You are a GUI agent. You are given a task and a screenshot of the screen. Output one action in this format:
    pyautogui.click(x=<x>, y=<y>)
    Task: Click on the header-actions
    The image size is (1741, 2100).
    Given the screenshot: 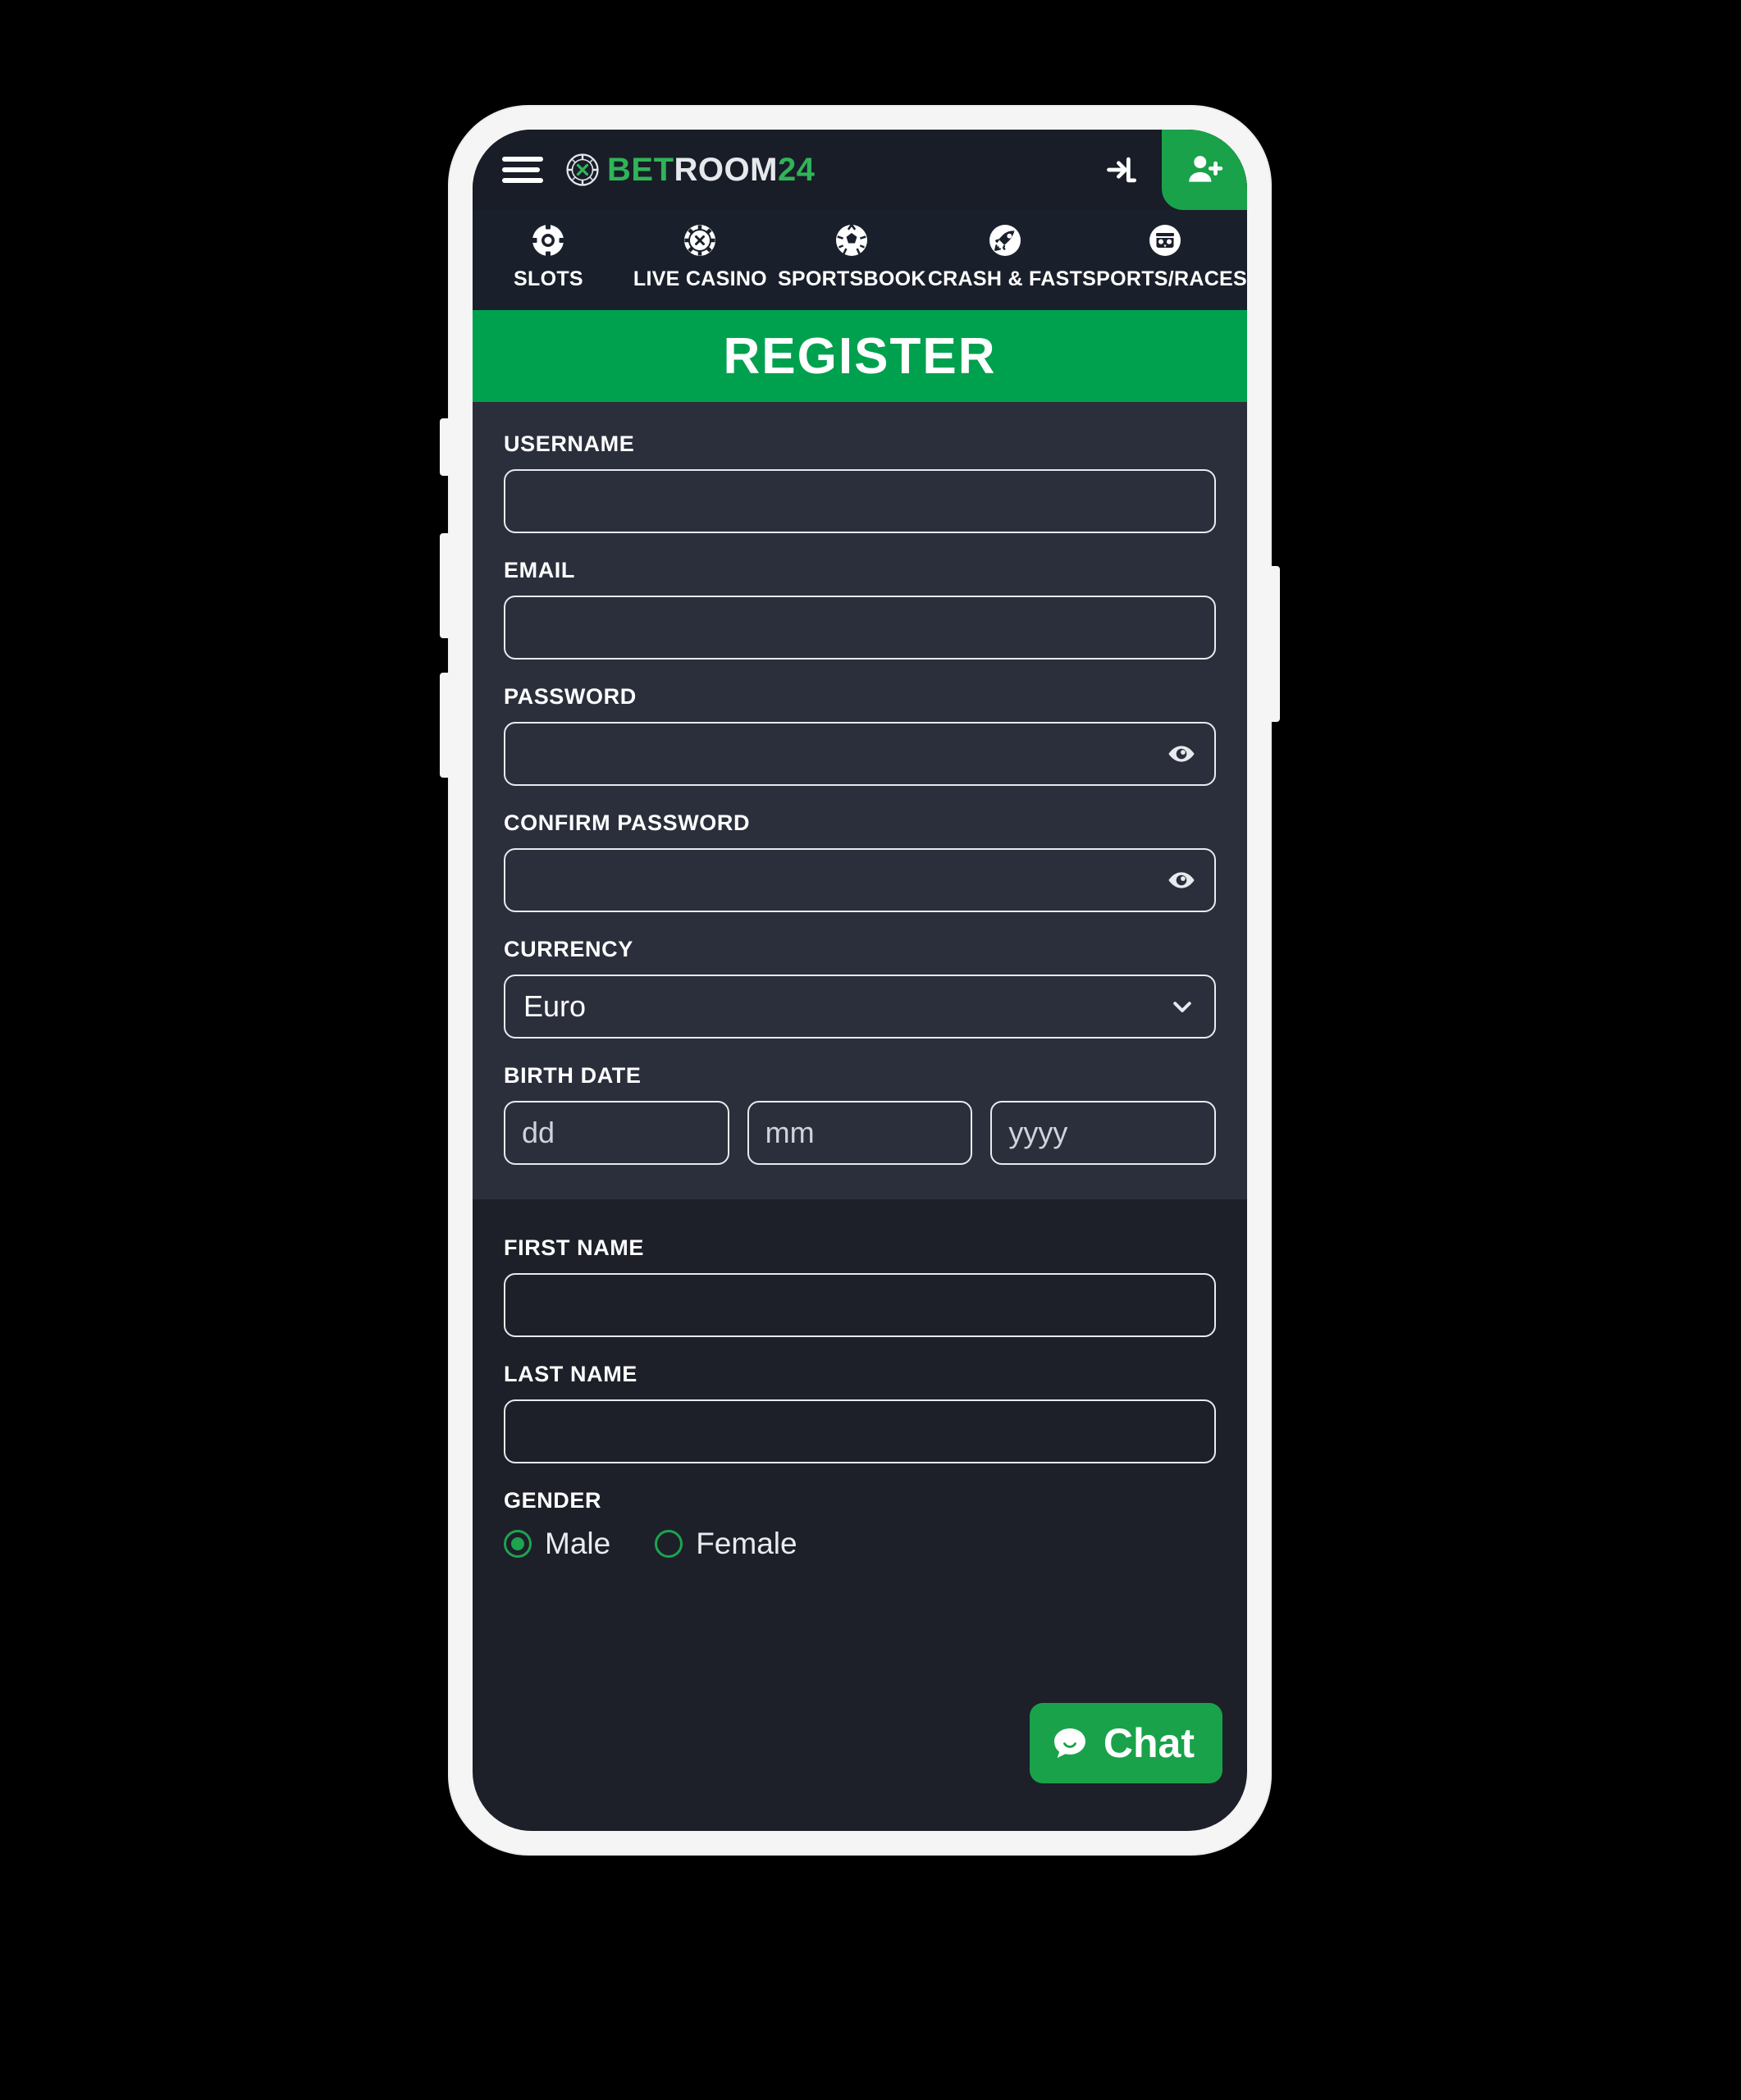 What is the action you would take?
    pyautogui.click(x=1165, y=170)
    